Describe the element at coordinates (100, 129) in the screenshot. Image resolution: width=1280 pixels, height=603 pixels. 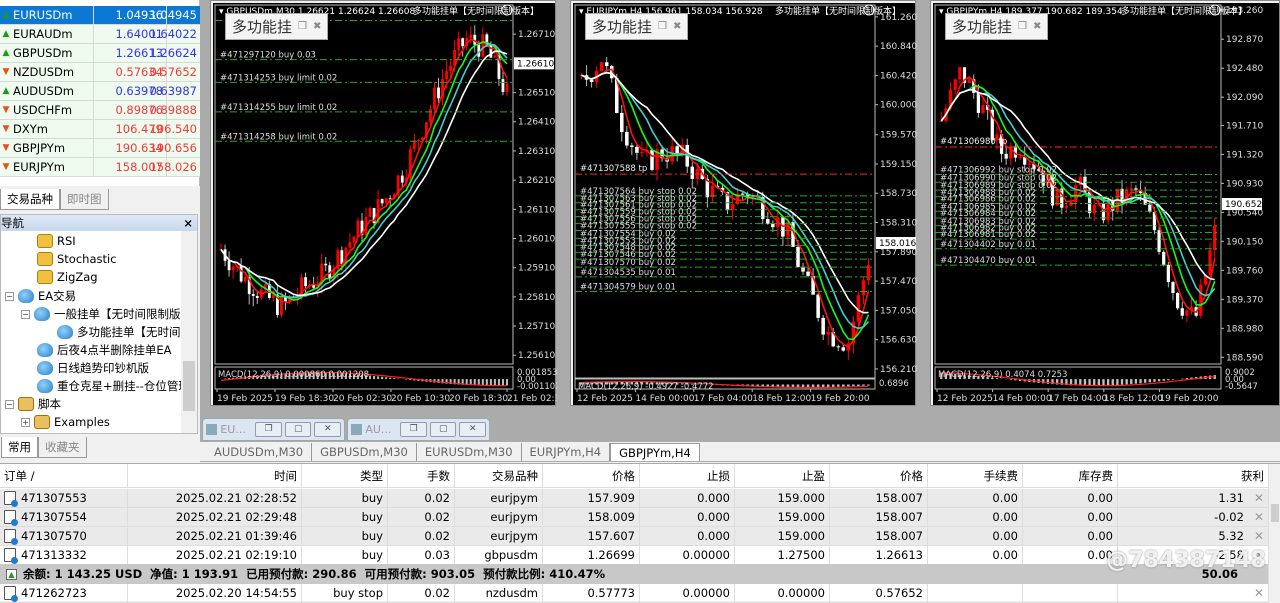
I see `symbol-row: ▼ DXYm 106.479 106.540` at that location.